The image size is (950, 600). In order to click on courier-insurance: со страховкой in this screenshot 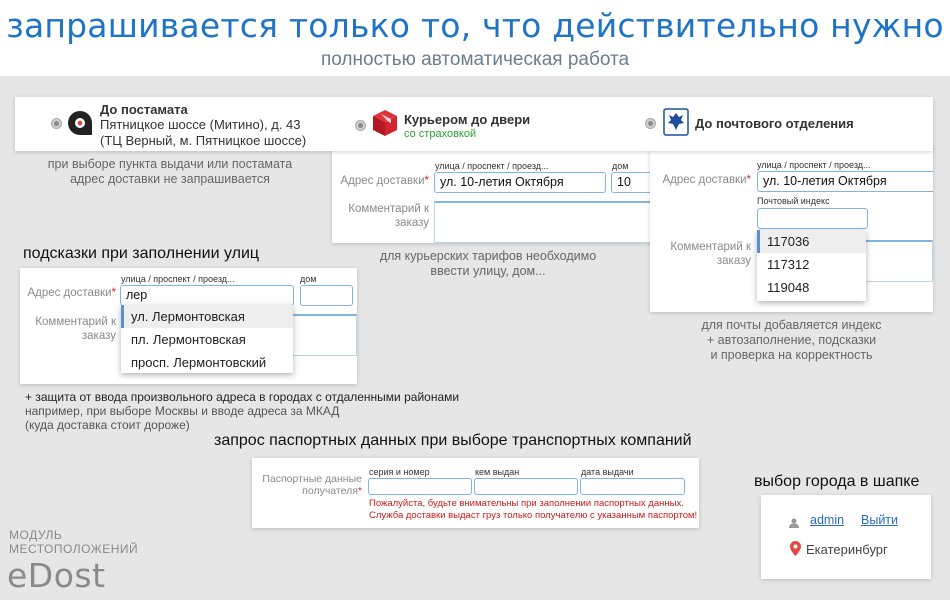, I will do `click(440, 134)`.